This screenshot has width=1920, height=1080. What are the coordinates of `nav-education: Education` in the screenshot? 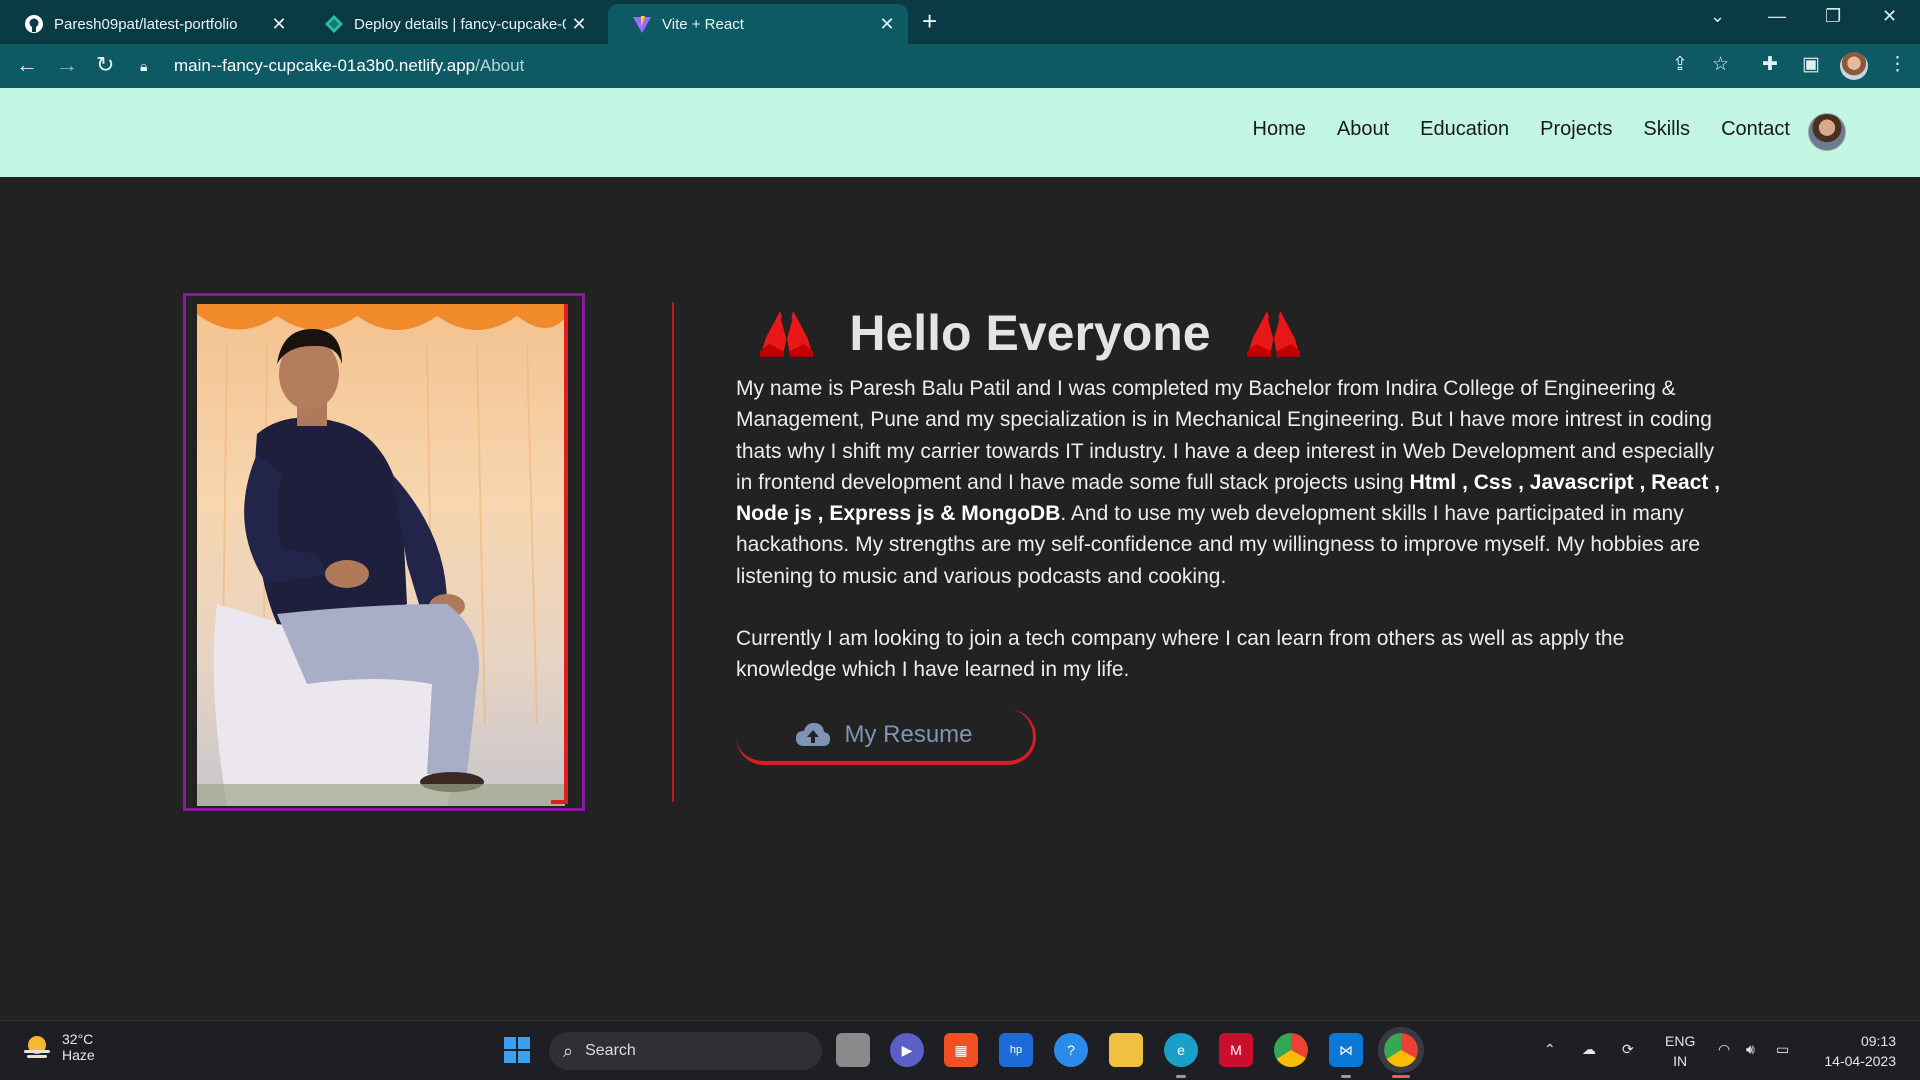 It's located at (1464, 129).